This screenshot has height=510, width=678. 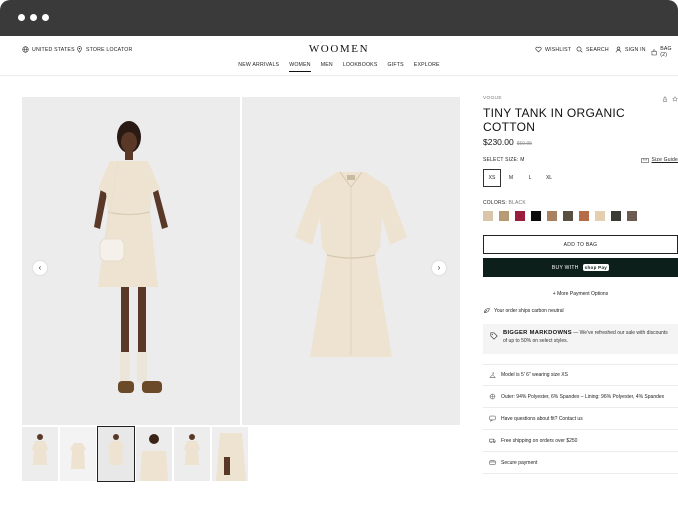 I want to click on carbon-text: Your order ships carbon neutral, so click(x=529, y=310).